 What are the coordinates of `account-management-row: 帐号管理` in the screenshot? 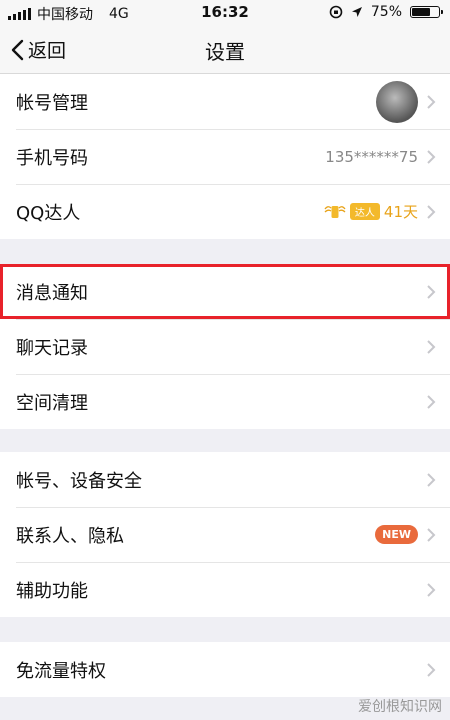 It's located at (225, 101).